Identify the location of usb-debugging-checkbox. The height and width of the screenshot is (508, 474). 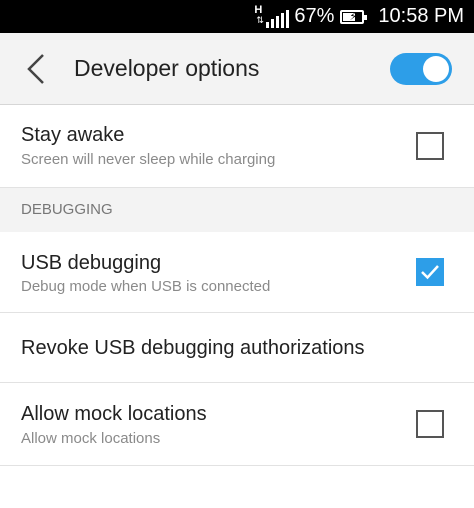
(430, 272).